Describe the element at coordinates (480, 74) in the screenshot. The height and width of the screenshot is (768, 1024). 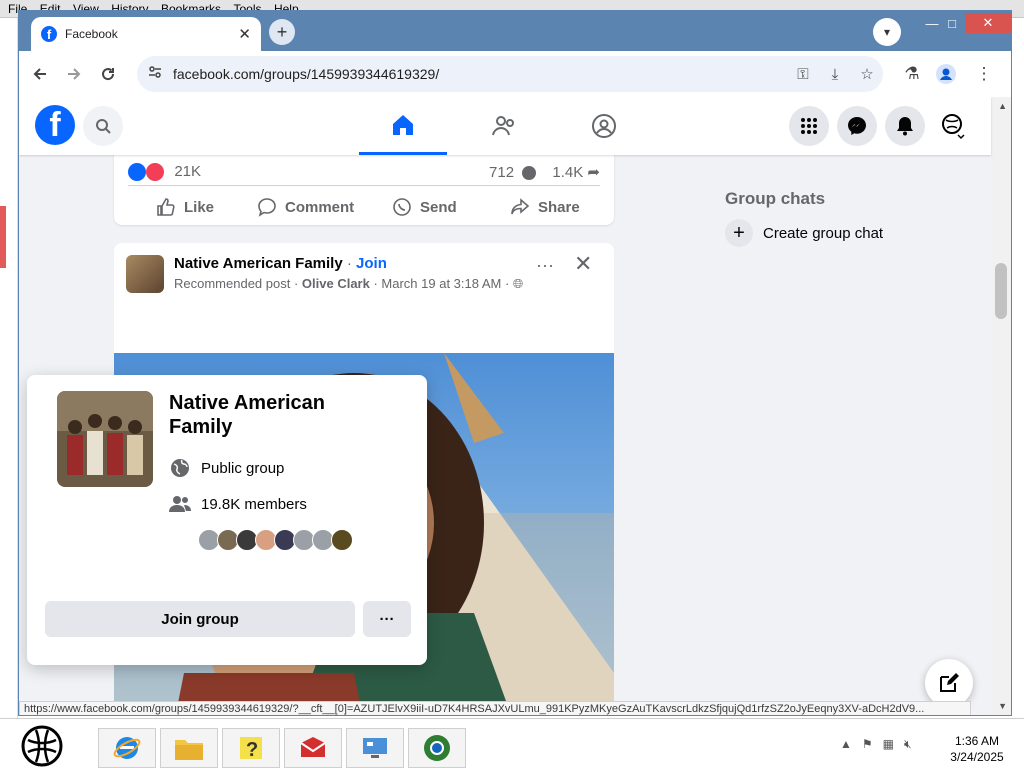
I see `url-text: facebook.com/groups/1459939344619329/` at that location.